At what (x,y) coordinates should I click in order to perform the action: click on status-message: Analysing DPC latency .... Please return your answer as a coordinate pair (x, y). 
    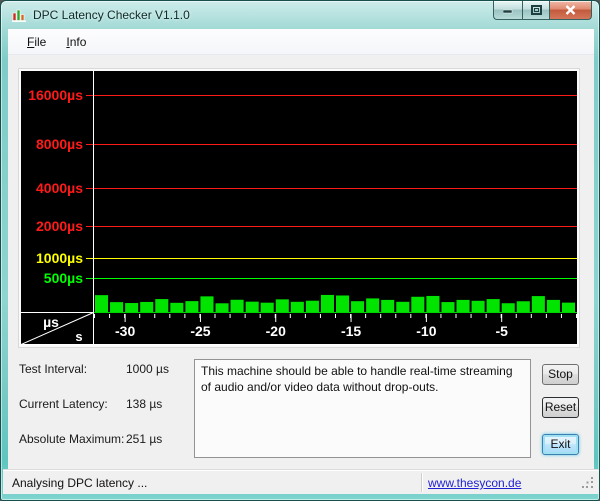
    Looking at the image, I should click on (80, 483).